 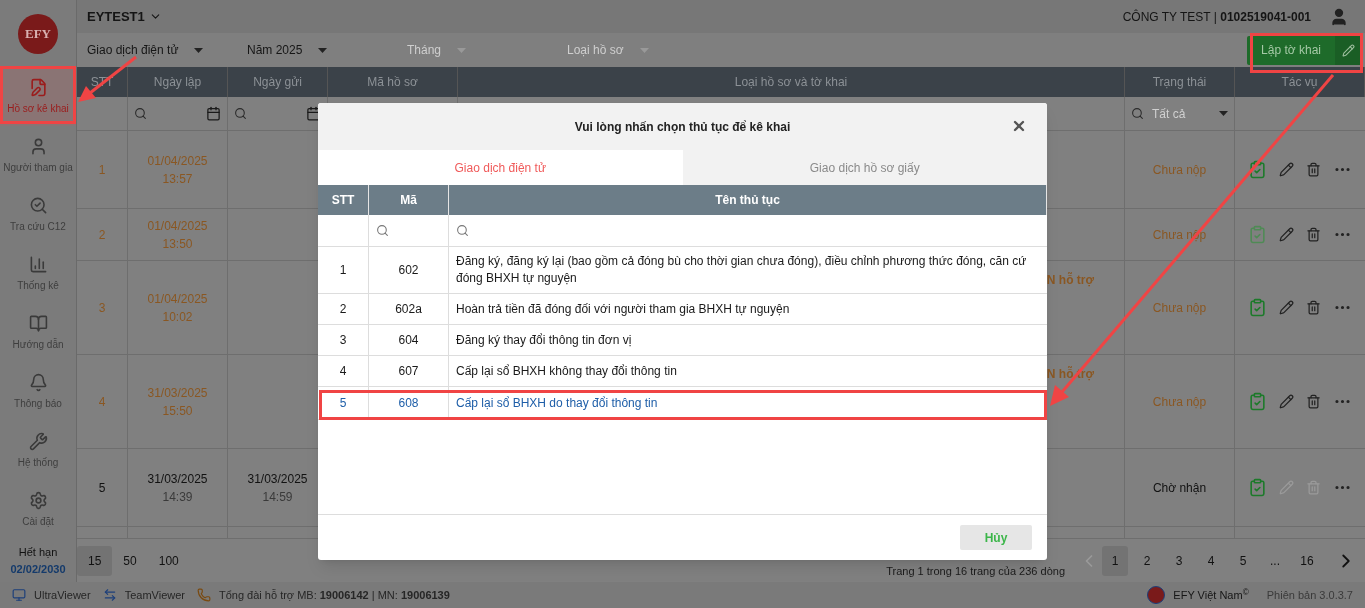 What do you see at coordinates (168, 560) in the screenshot?
I see `page-size-option: 100` at bounding box center [168, 560].